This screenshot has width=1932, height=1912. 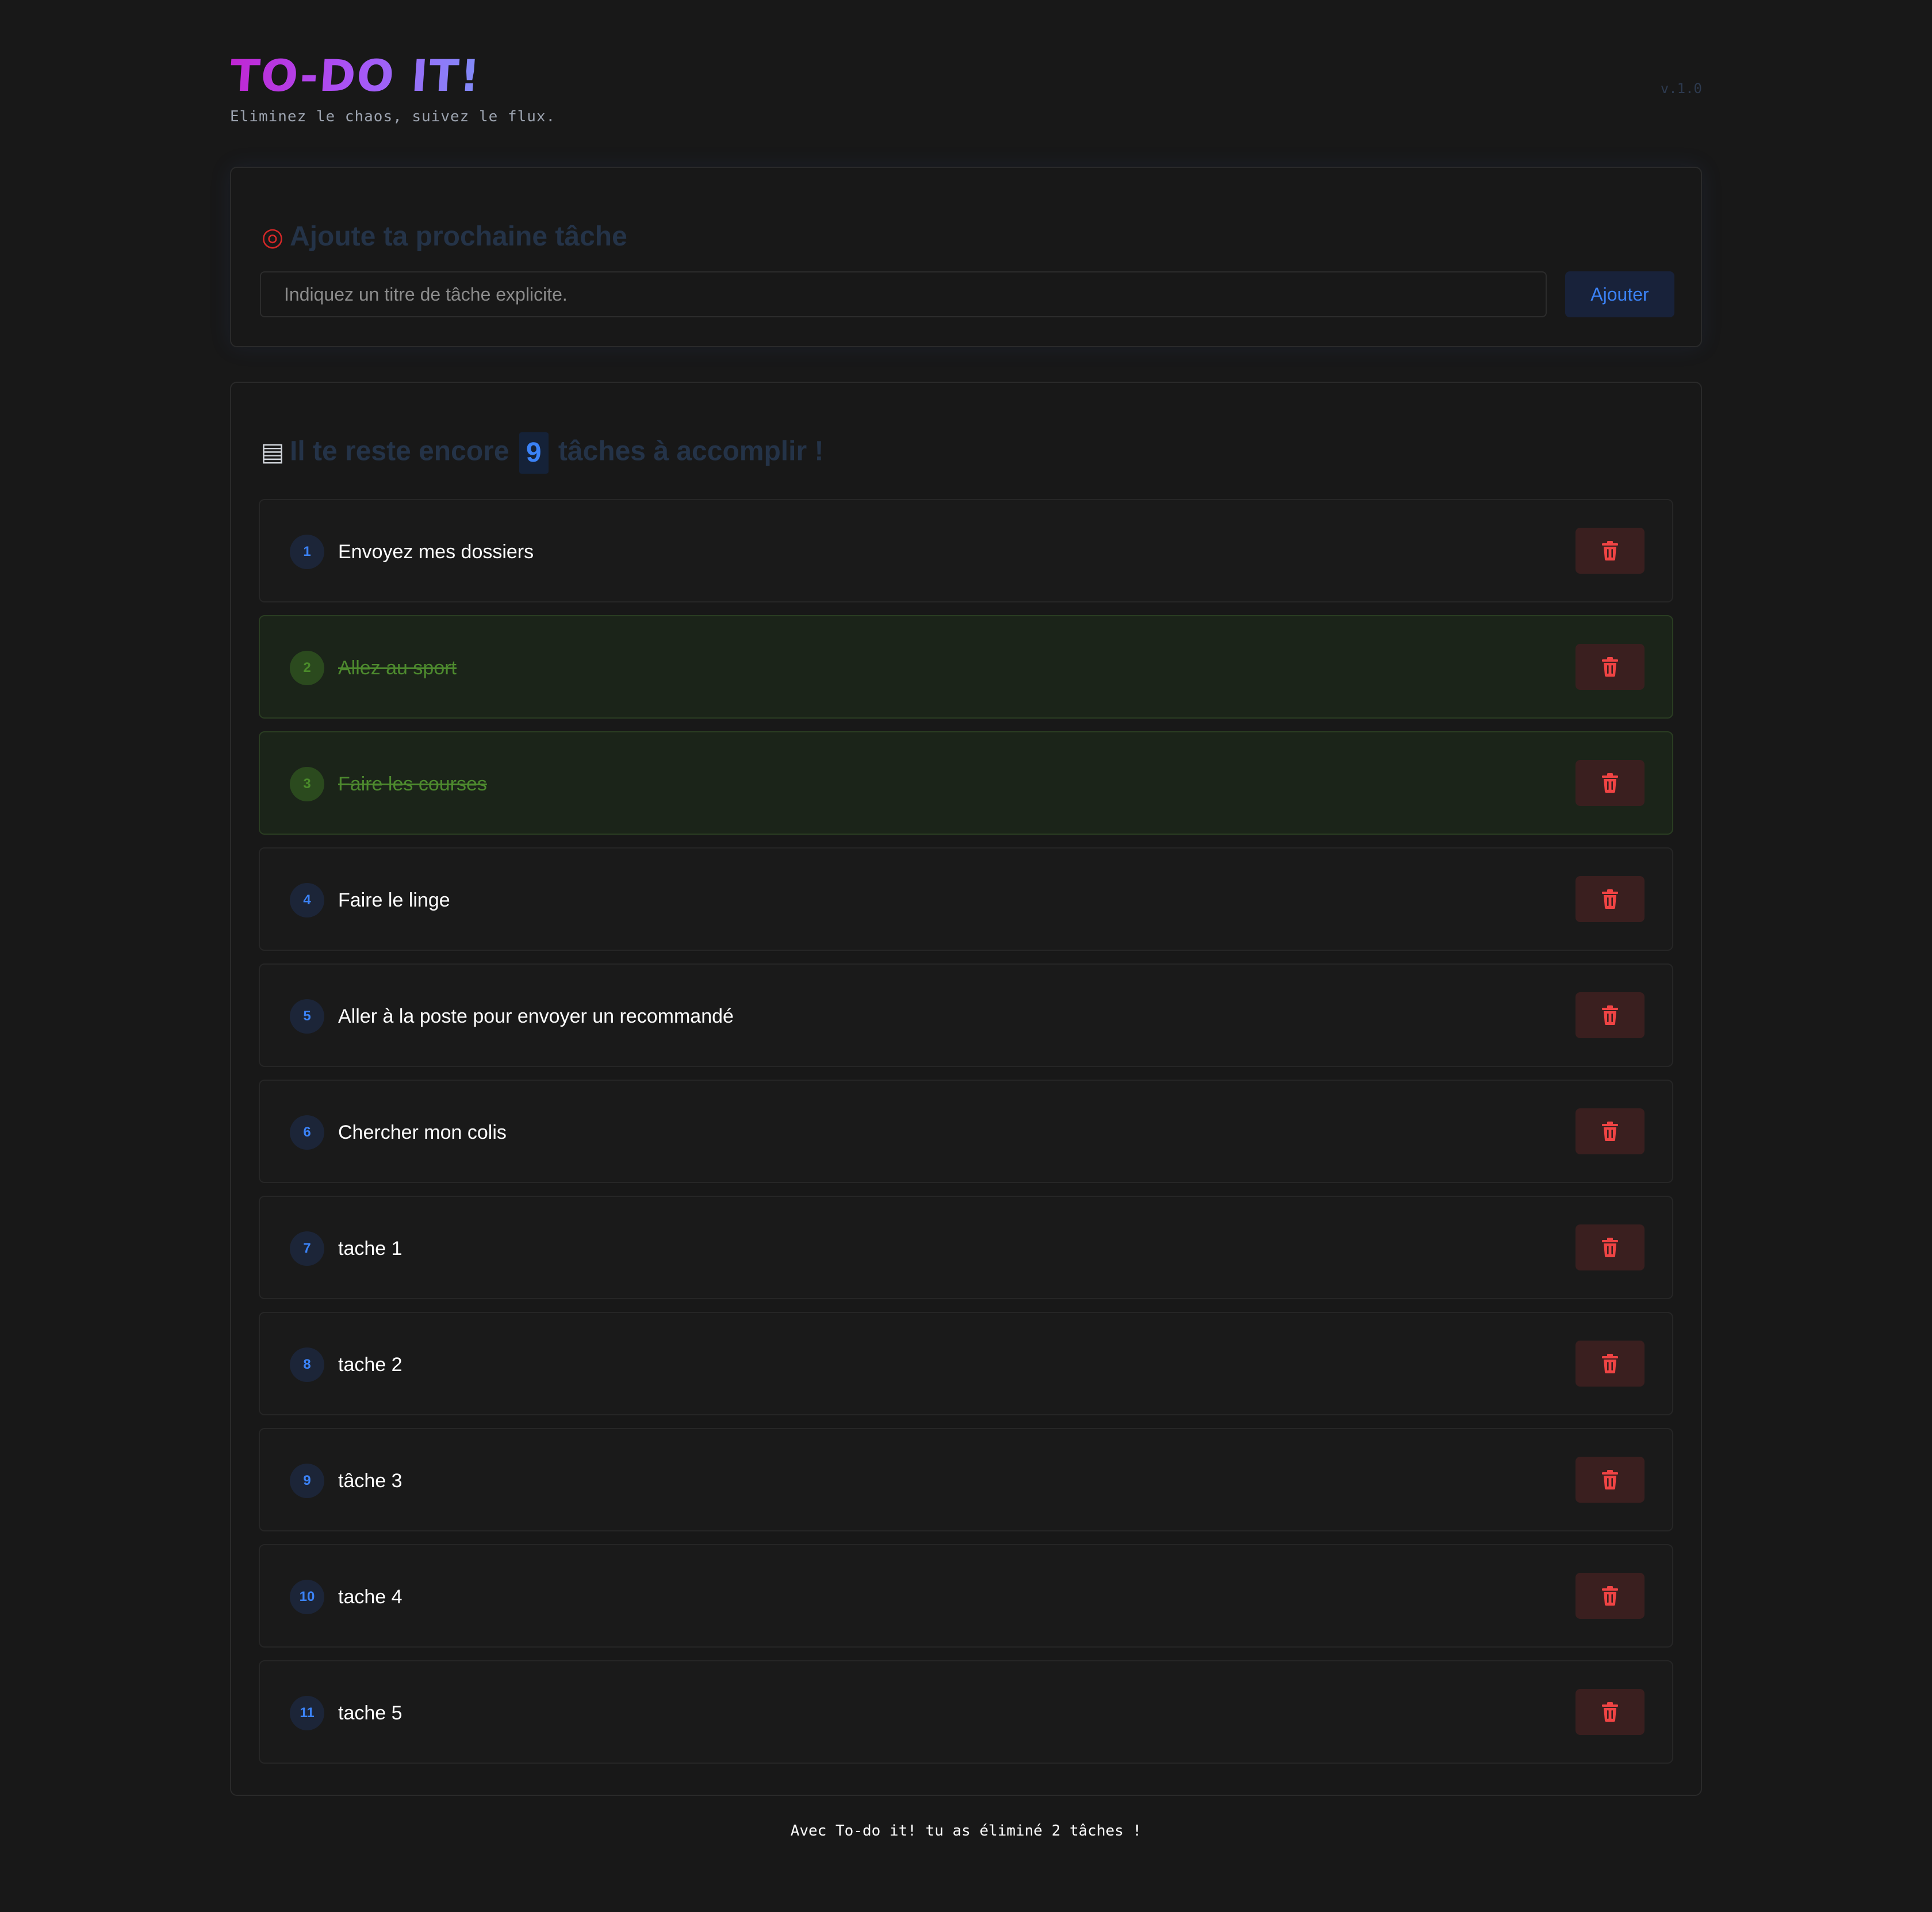 What do you see at coordinates (370, 1481) in the screenshot?
I see `task-label: tâche 3` at bounding box center [370, 1481].